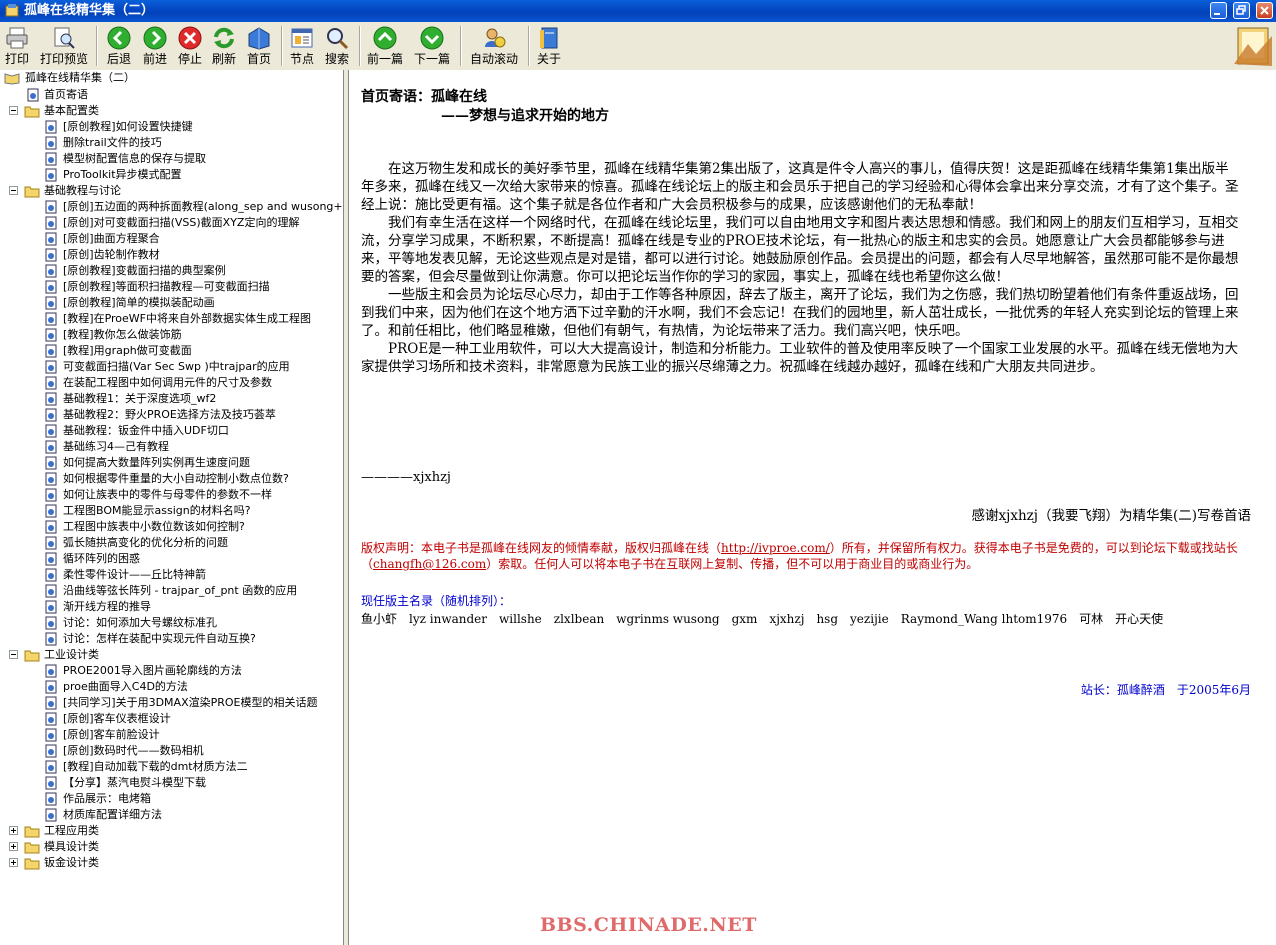 This screenshot has height=945, width=1276. What do you see at coordinates (1111, 516) in the screenshot?
I see `thanks-note: 感谢xjxhzj（我要飞翔）为精华集(二)写卷首语` at bounding box center [1111, 516].